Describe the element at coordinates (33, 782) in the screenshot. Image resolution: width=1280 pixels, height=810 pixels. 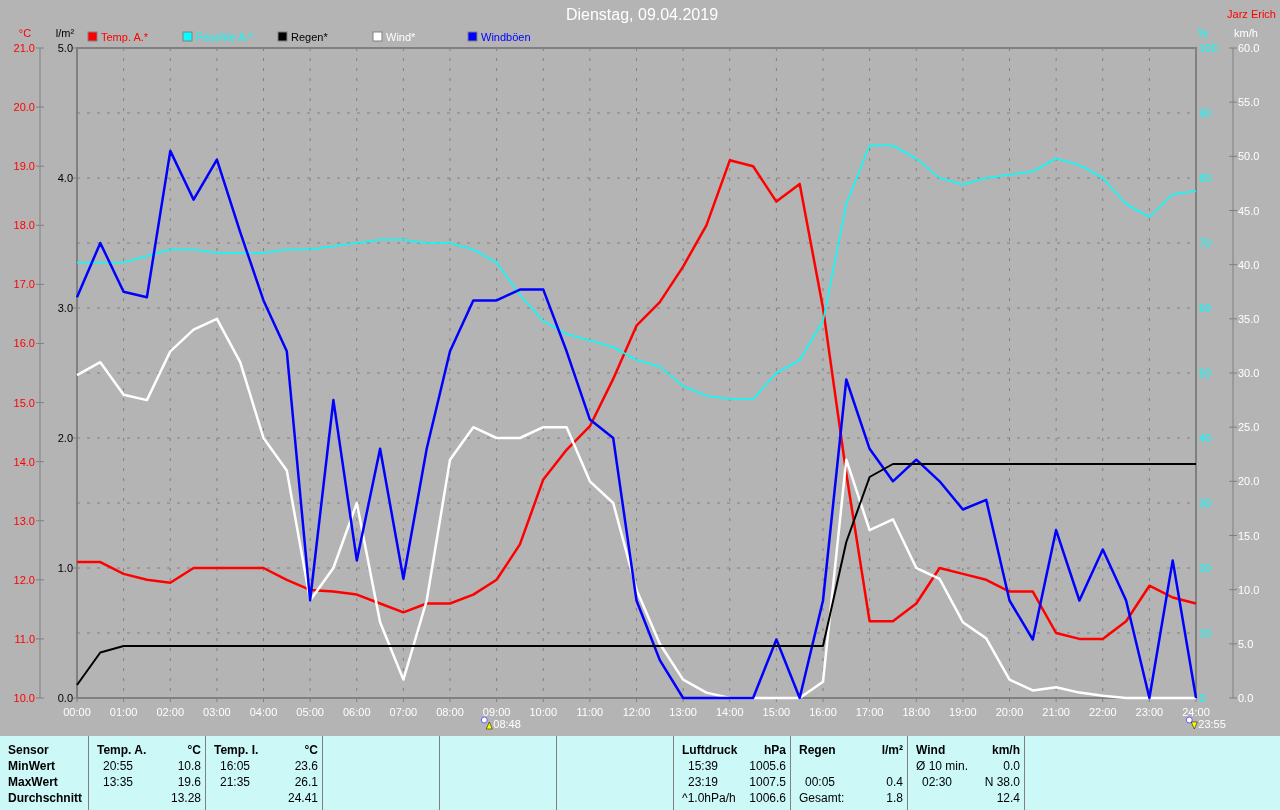
I see `row-label: MaxWert` at that location.